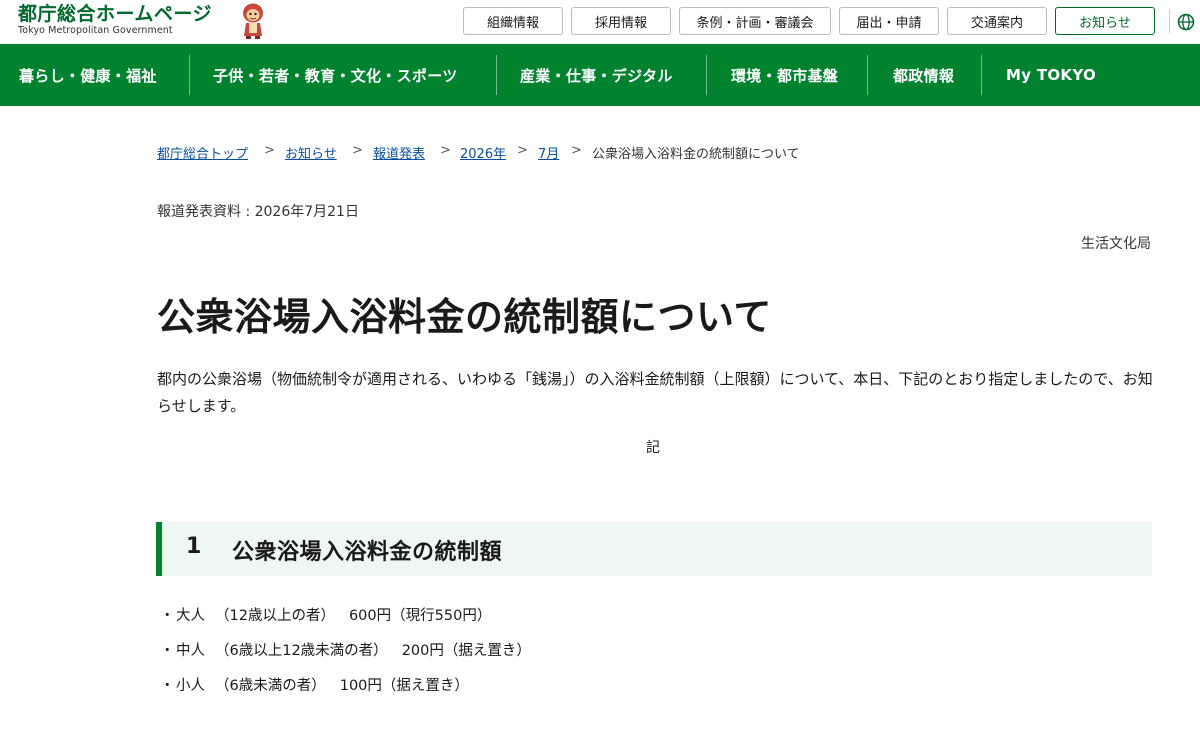 This screenshot has width=1200, height=729. I want to click on nav-my-tokyo: My TOKYO, so click(1051, 75).